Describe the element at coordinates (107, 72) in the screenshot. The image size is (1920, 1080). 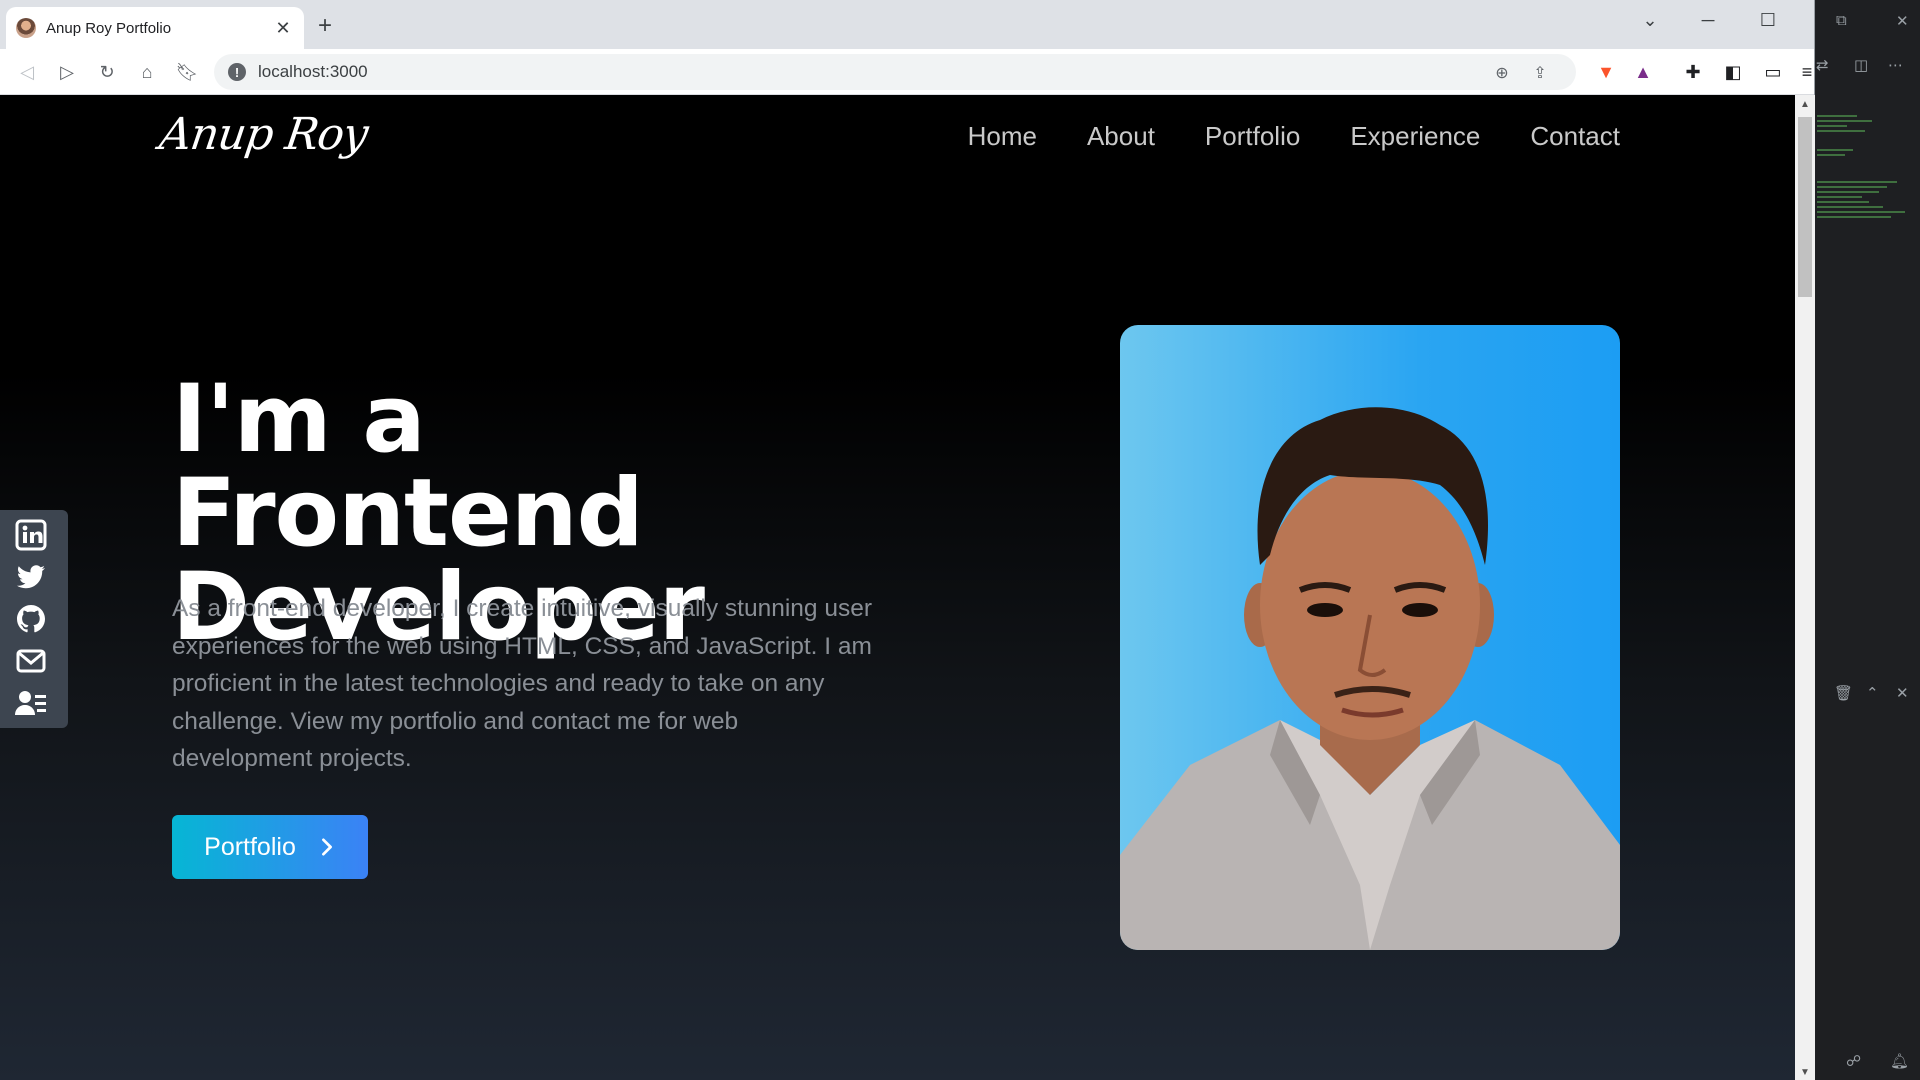
I see `reload-icon: ↻` at that location.